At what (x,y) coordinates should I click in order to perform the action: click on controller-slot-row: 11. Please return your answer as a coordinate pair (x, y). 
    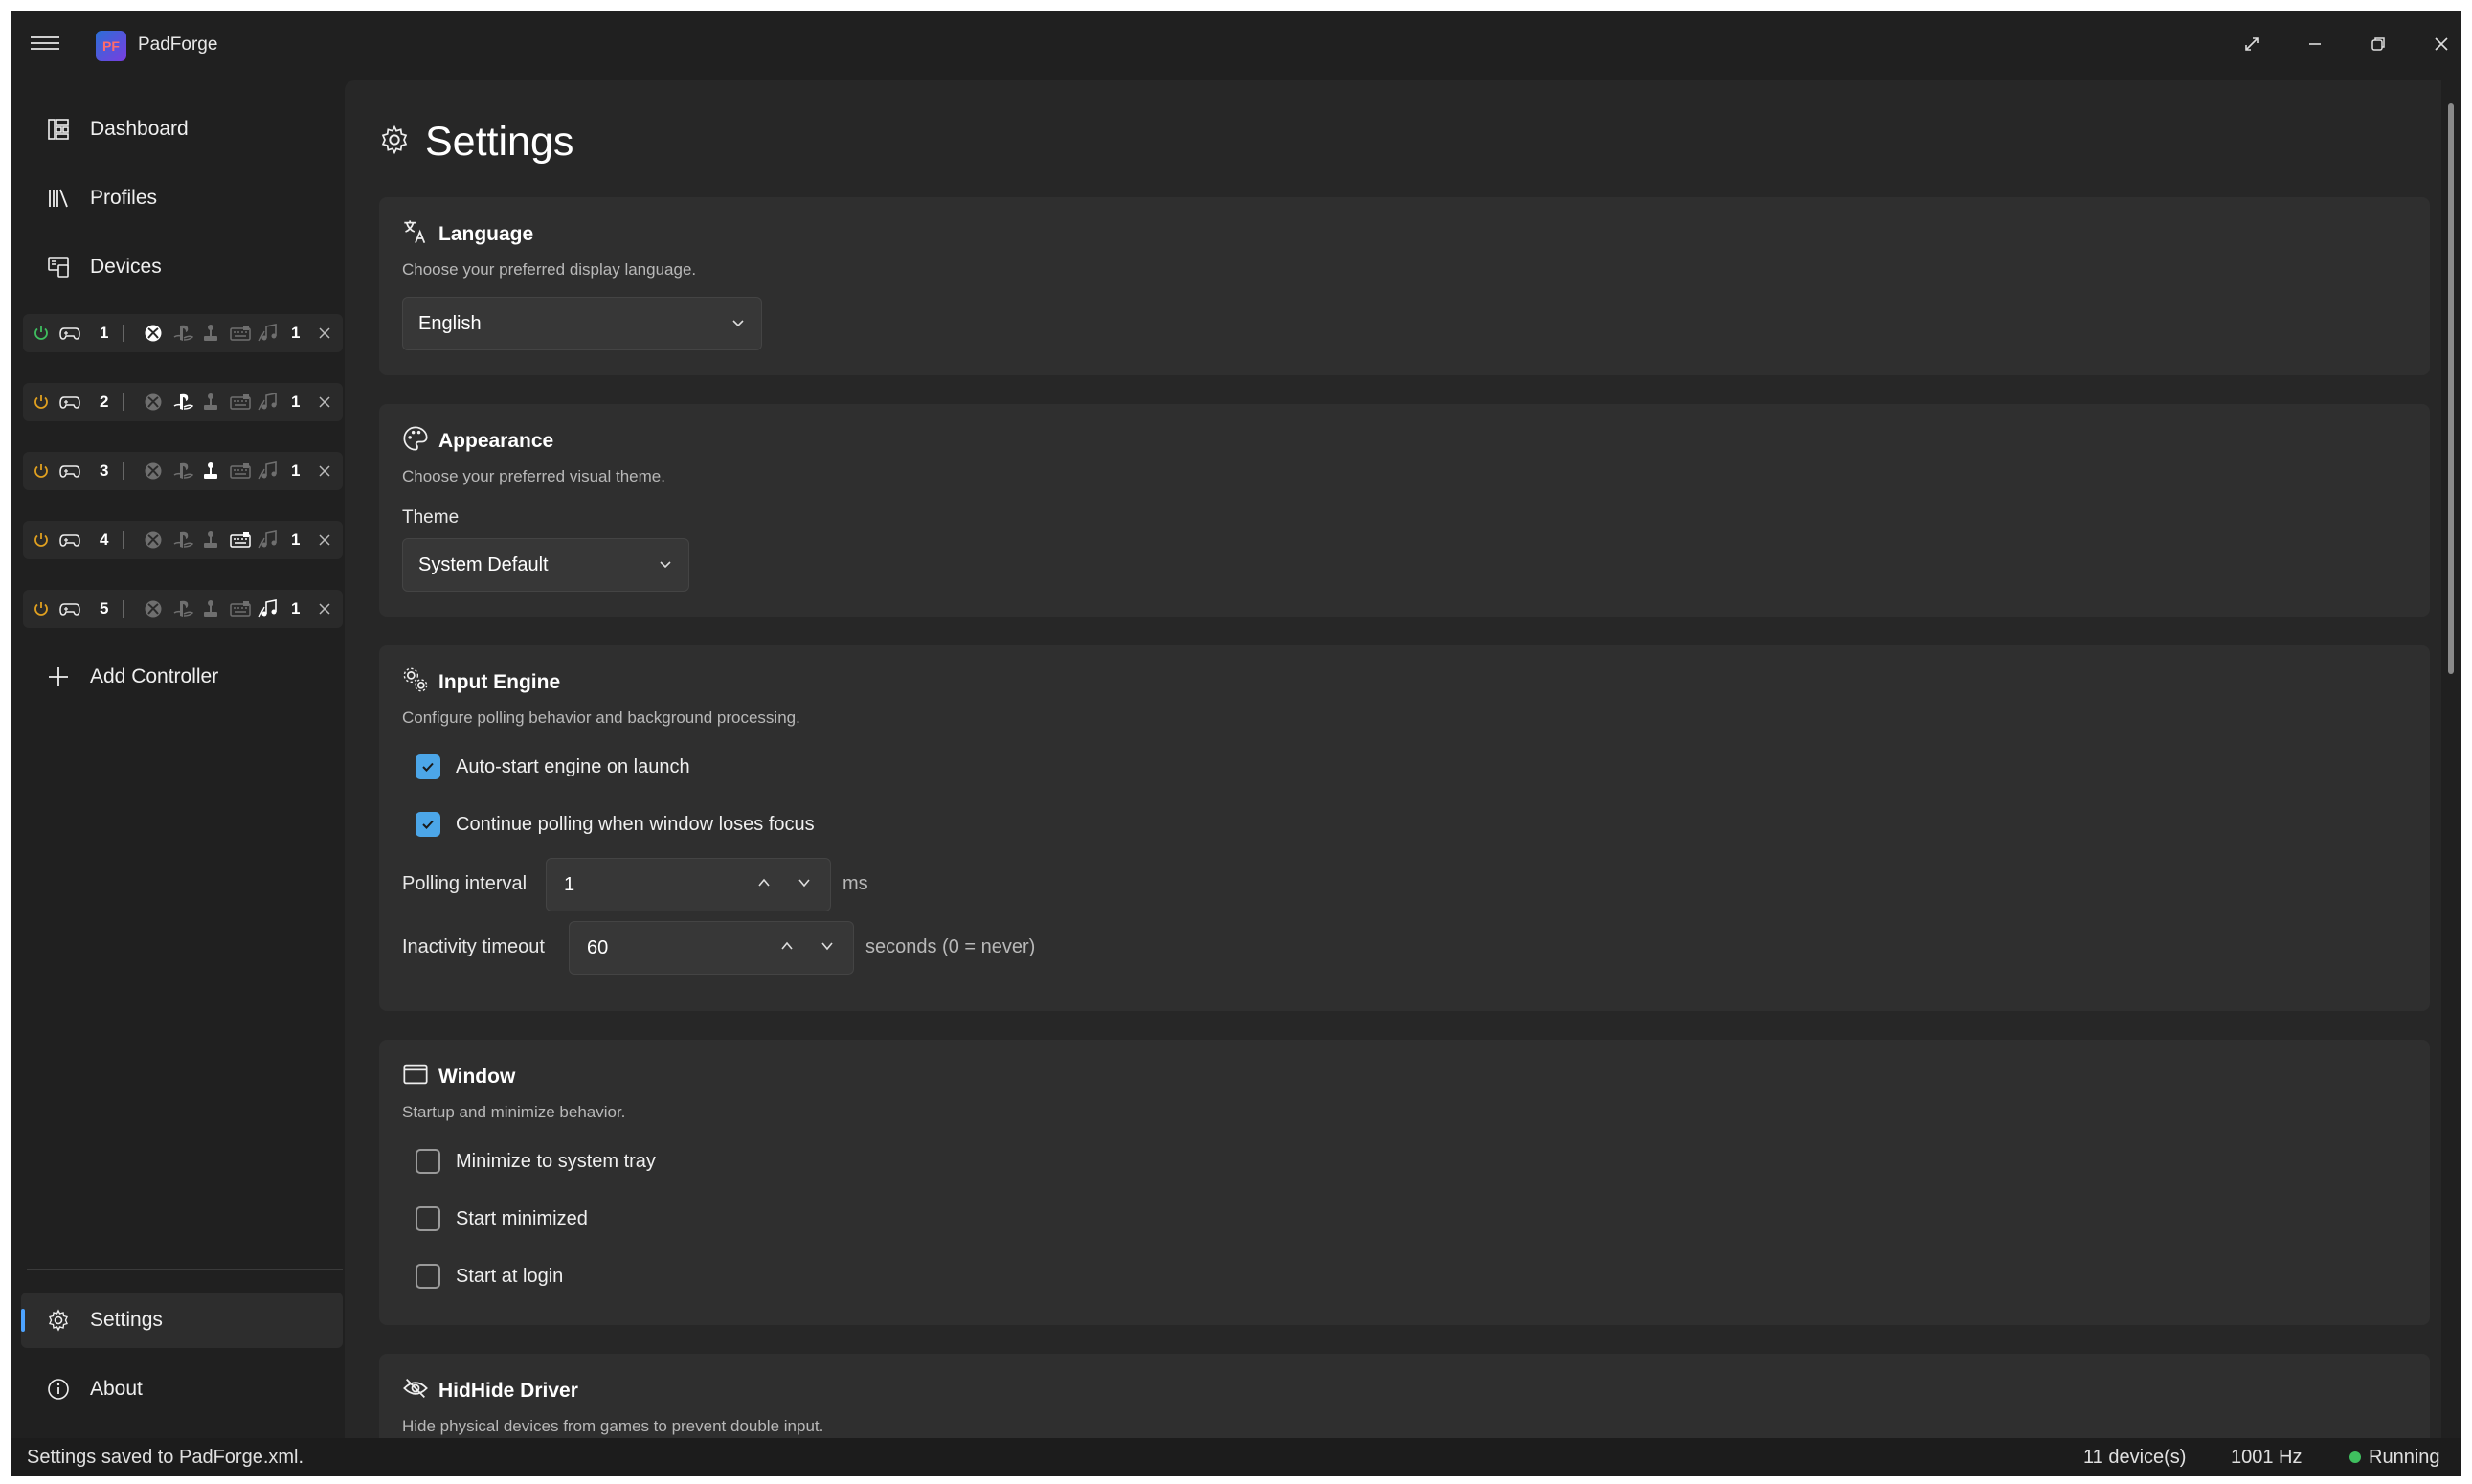
    Looking at the image, I should click on (183, 333).